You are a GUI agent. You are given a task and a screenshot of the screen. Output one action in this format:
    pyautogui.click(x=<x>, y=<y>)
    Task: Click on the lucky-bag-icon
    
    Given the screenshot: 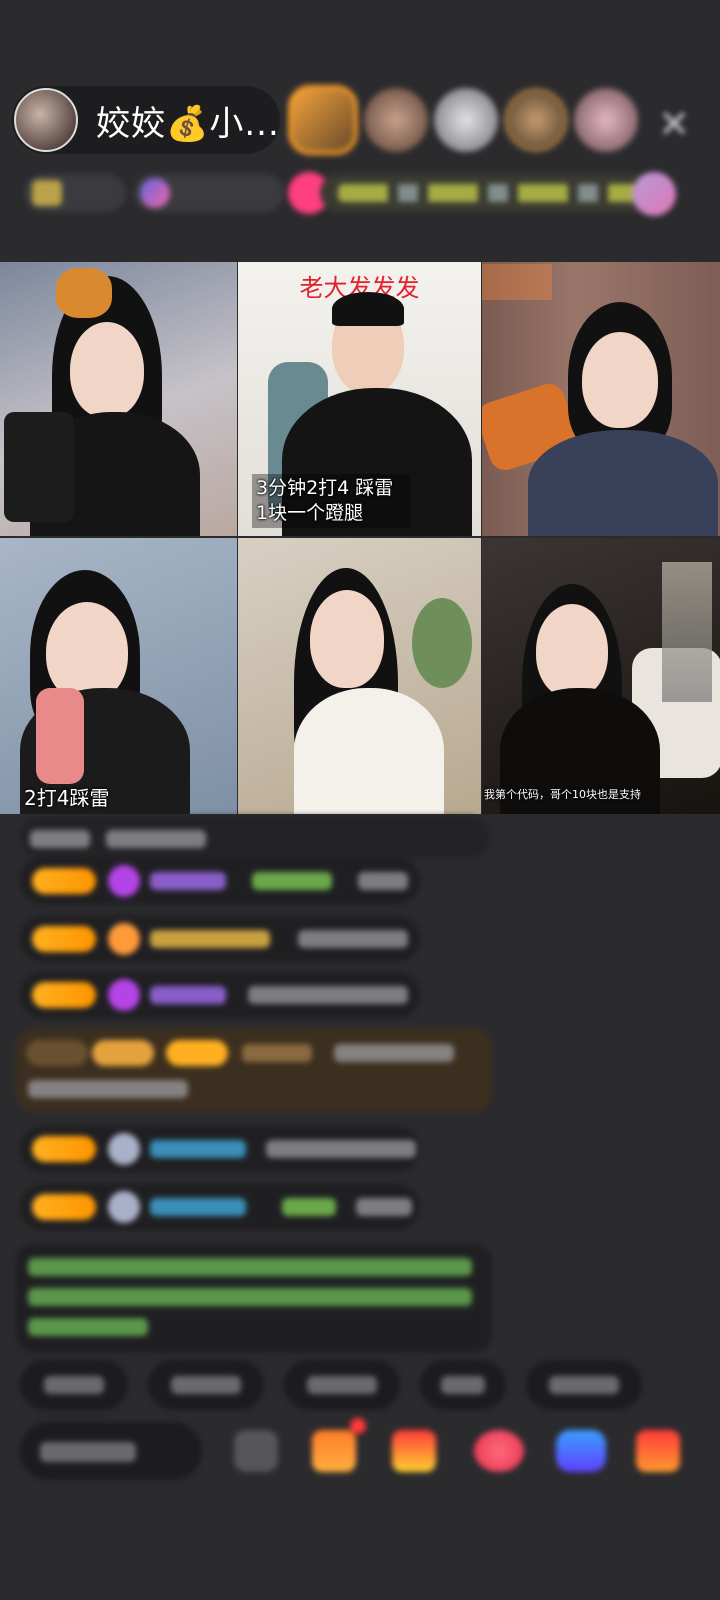 What is the action you would take?
    pyautogui.click(x=499, y=1451)
    